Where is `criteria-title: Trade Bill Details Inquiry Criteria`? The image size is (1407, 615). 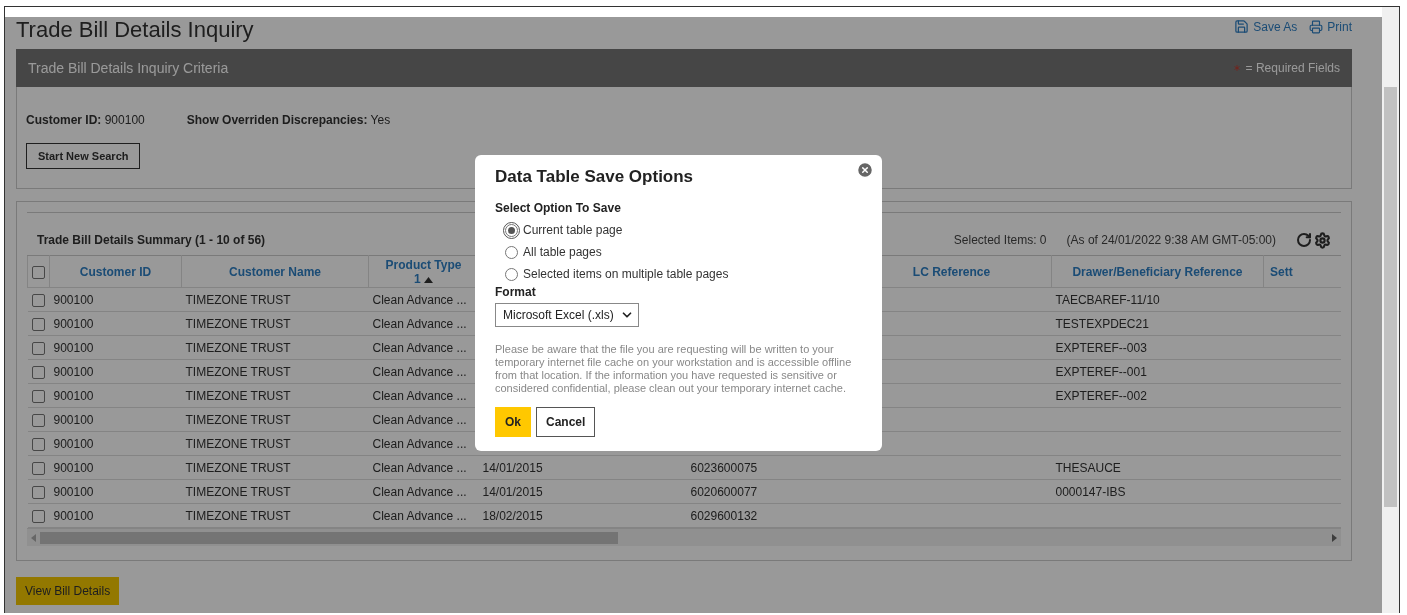 criteria-title: Trade Bill Details Inquiry Criteria is located at coordinates (128, 68).